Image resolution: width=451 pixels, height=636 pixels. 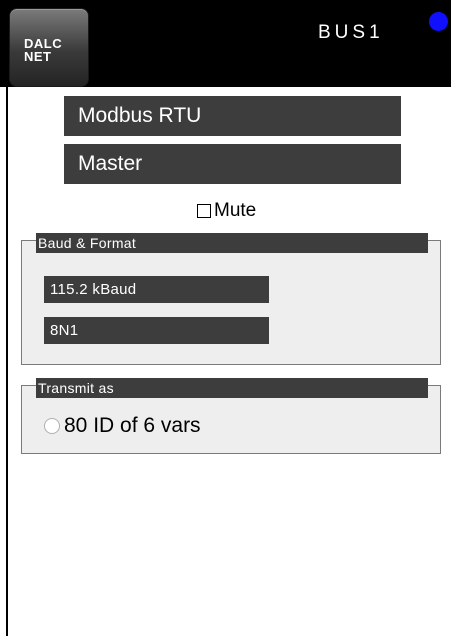 I want to click on dalcnet-logo-button: DALC NET, so click(x=49, y=47).